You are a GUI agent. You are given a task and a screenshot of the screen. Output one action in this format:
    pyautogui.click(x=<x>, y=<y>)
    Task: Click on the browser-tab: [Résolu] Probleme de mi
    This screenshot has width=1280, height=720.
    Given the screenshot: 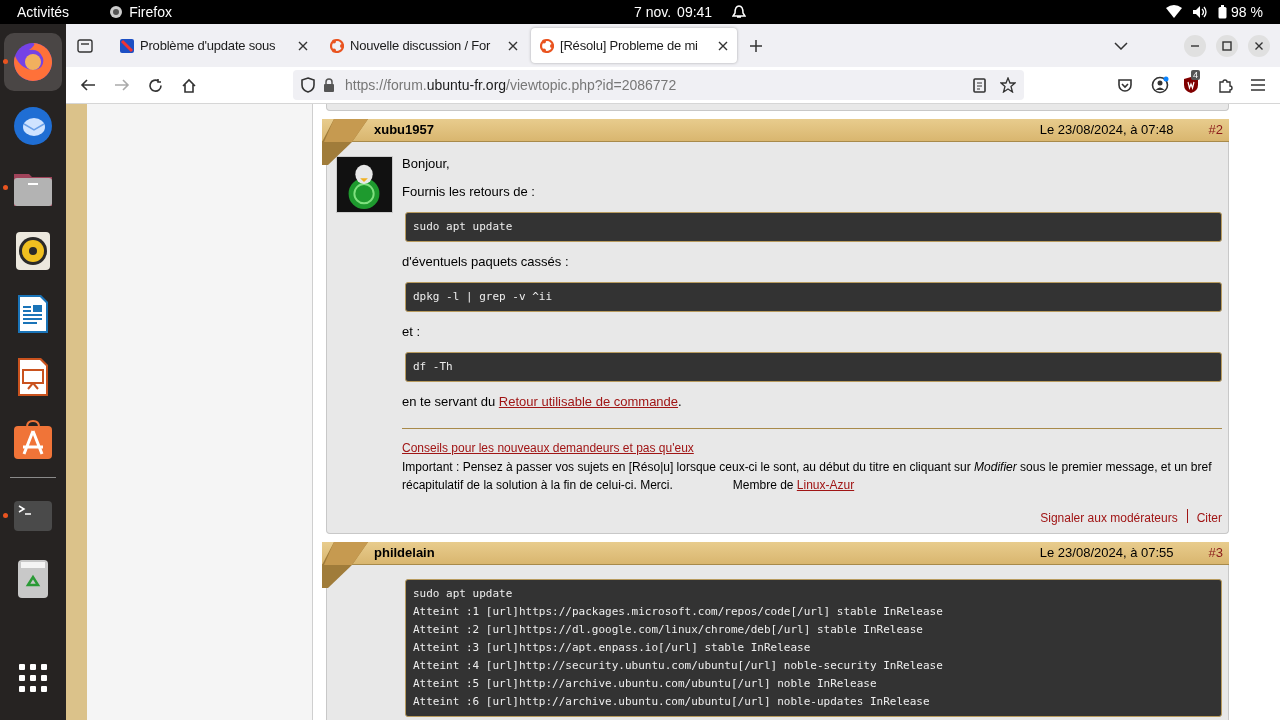 What is the action you would take?
    pyautogui.click(x=634, y=45)
    